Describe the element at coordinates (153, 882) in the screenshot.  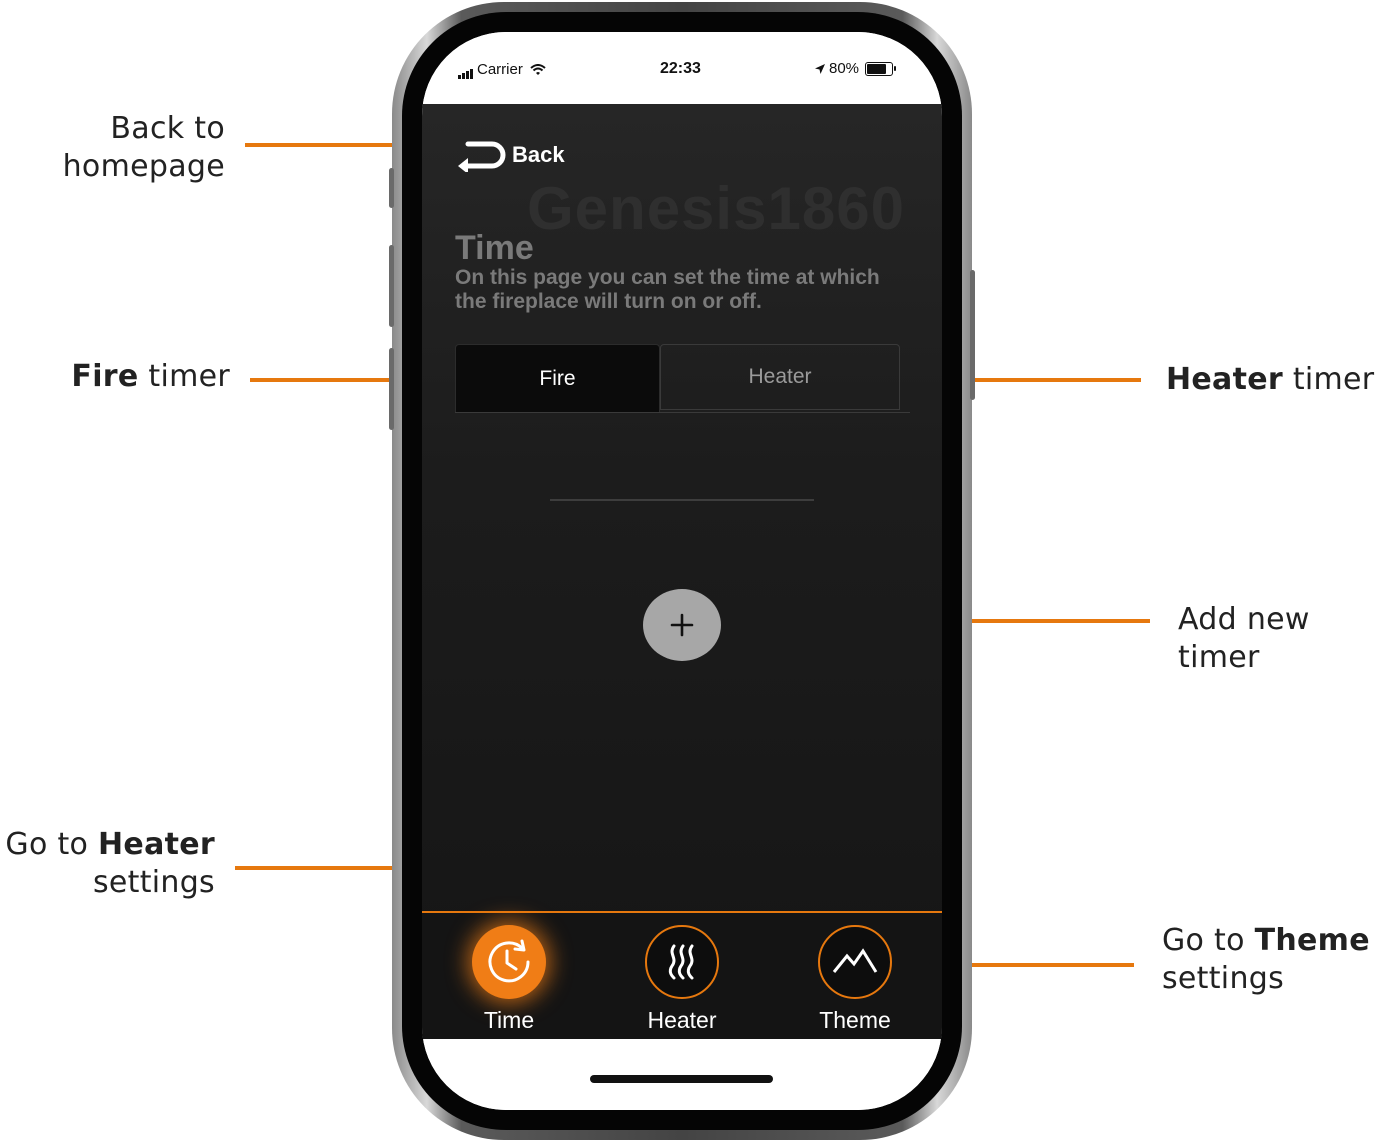
I see `annotation-heater-settings-post: settings` at that location.